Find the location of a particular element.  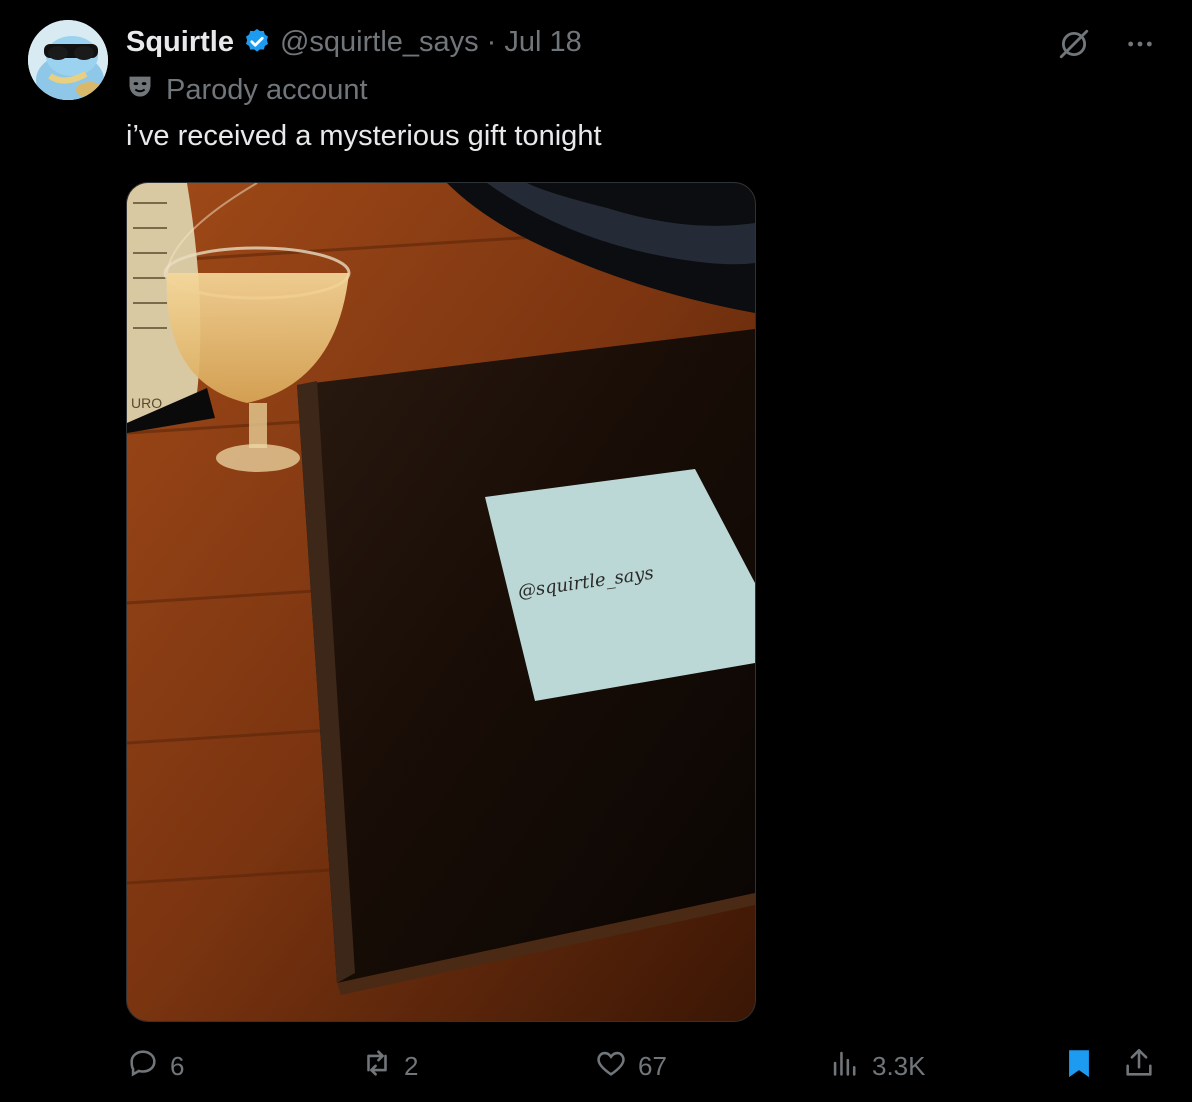

verified-badge-icon is located at coordinates (257, 42).